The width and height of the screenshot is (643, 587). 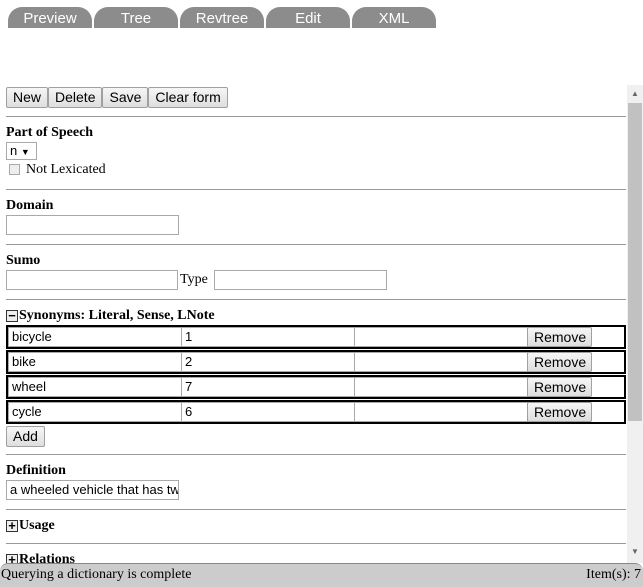 What do you see at coordinates (95, 387) in the screenshot?
I see `literal-input: wheel` at bounding box center [95, 387].